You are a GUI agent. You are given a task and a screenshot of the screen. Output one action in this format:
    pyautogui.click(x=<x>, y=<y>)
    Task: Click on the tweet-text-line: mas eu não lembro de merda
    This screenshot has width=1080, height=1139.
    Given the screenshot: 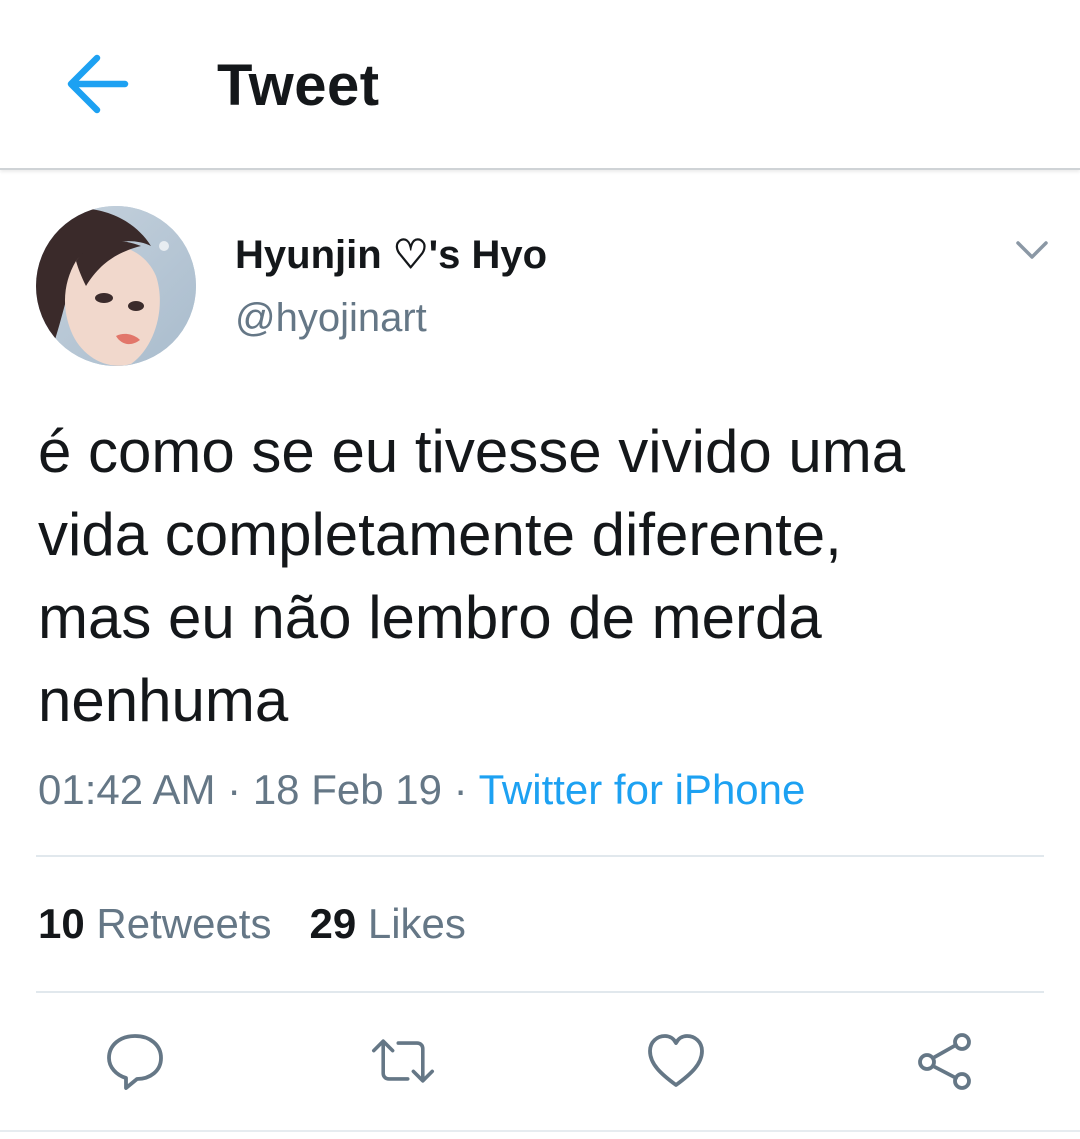 What is the action you would take?
    pyautogui.click(x=430, y=617)
    